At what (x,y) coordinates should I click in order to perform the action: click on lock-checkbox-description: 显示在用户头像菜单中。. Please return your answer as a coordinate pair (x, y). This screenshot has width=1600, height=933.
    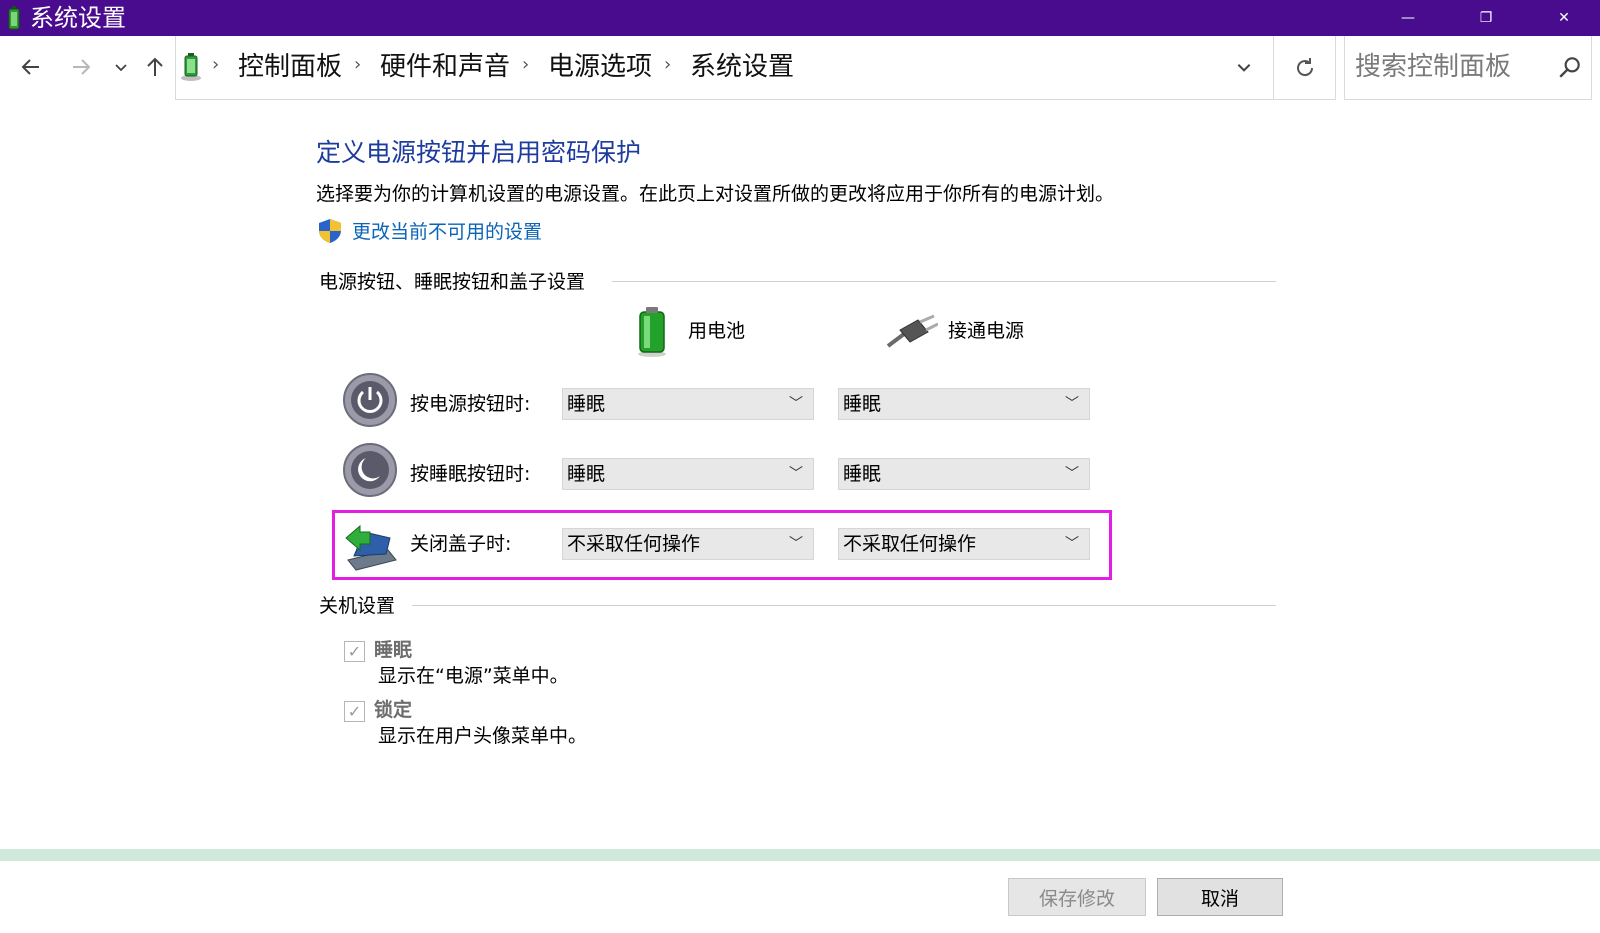
    Looking at the image, I should click on (483, 736).